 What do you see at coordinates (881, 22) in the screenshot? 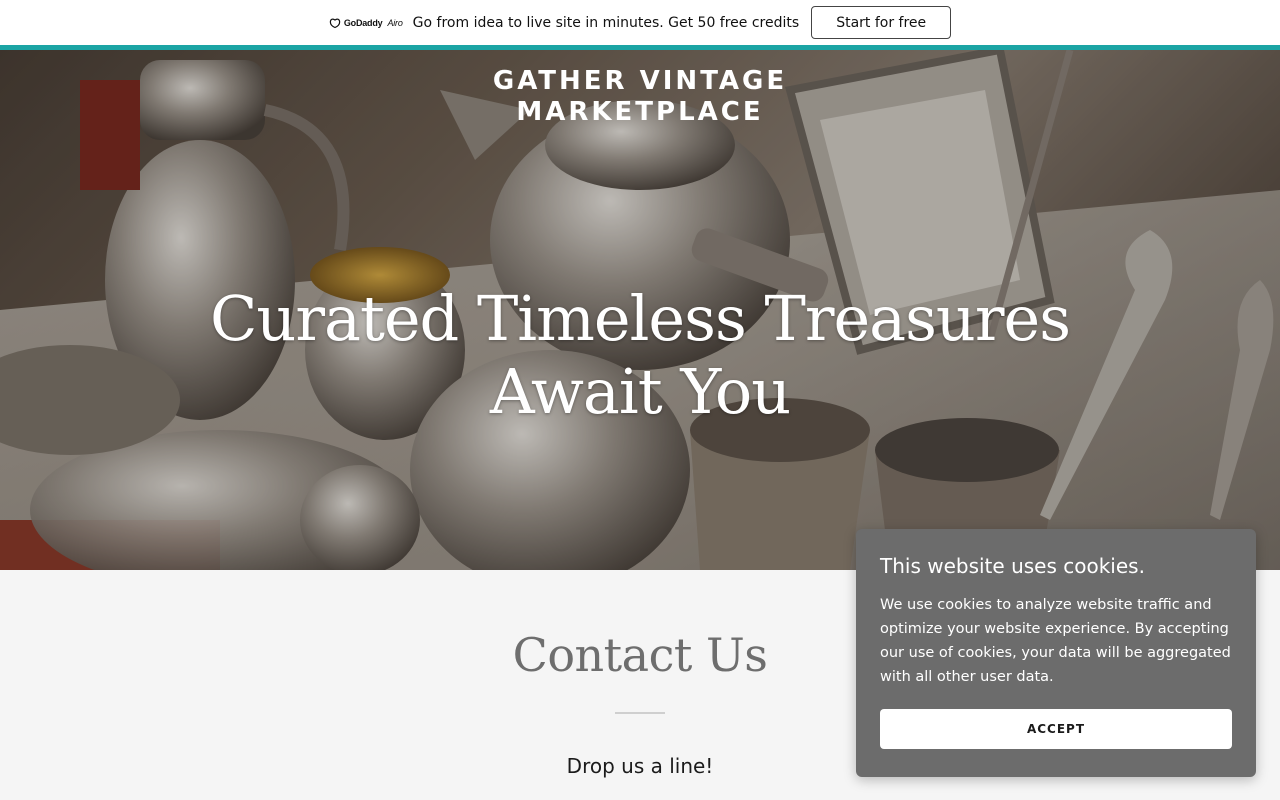
I see `start-for-free-button: Start for free` at bounding box center [881, 22].